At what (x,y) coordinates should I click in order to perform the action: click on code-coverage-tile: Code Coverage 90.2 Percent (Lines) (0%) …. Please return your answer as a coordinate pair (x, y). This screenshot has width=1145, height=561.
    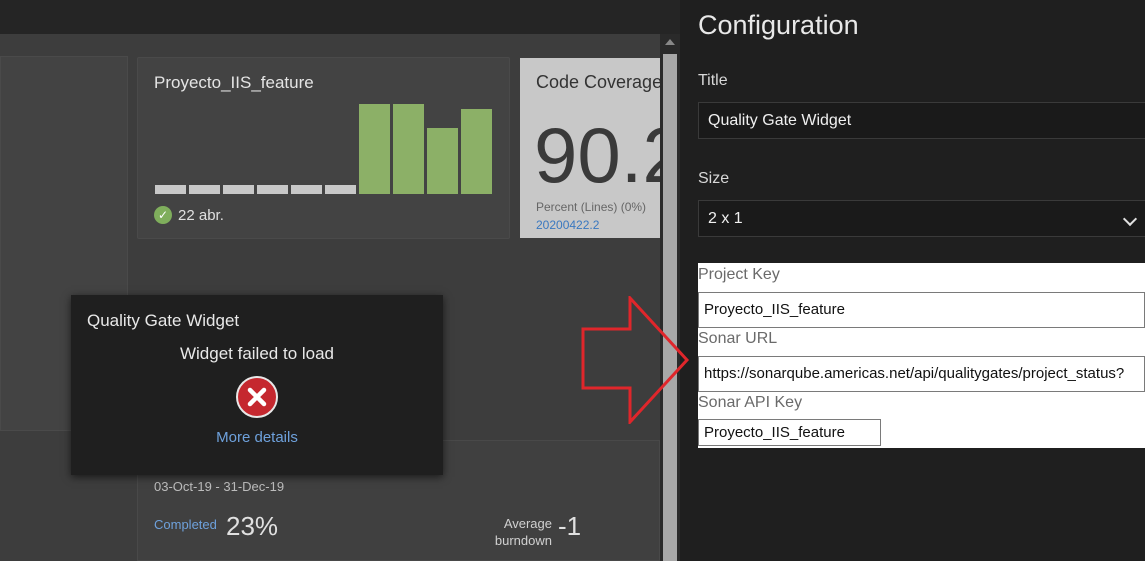
    Looking at the image, I should click on (590, 148).